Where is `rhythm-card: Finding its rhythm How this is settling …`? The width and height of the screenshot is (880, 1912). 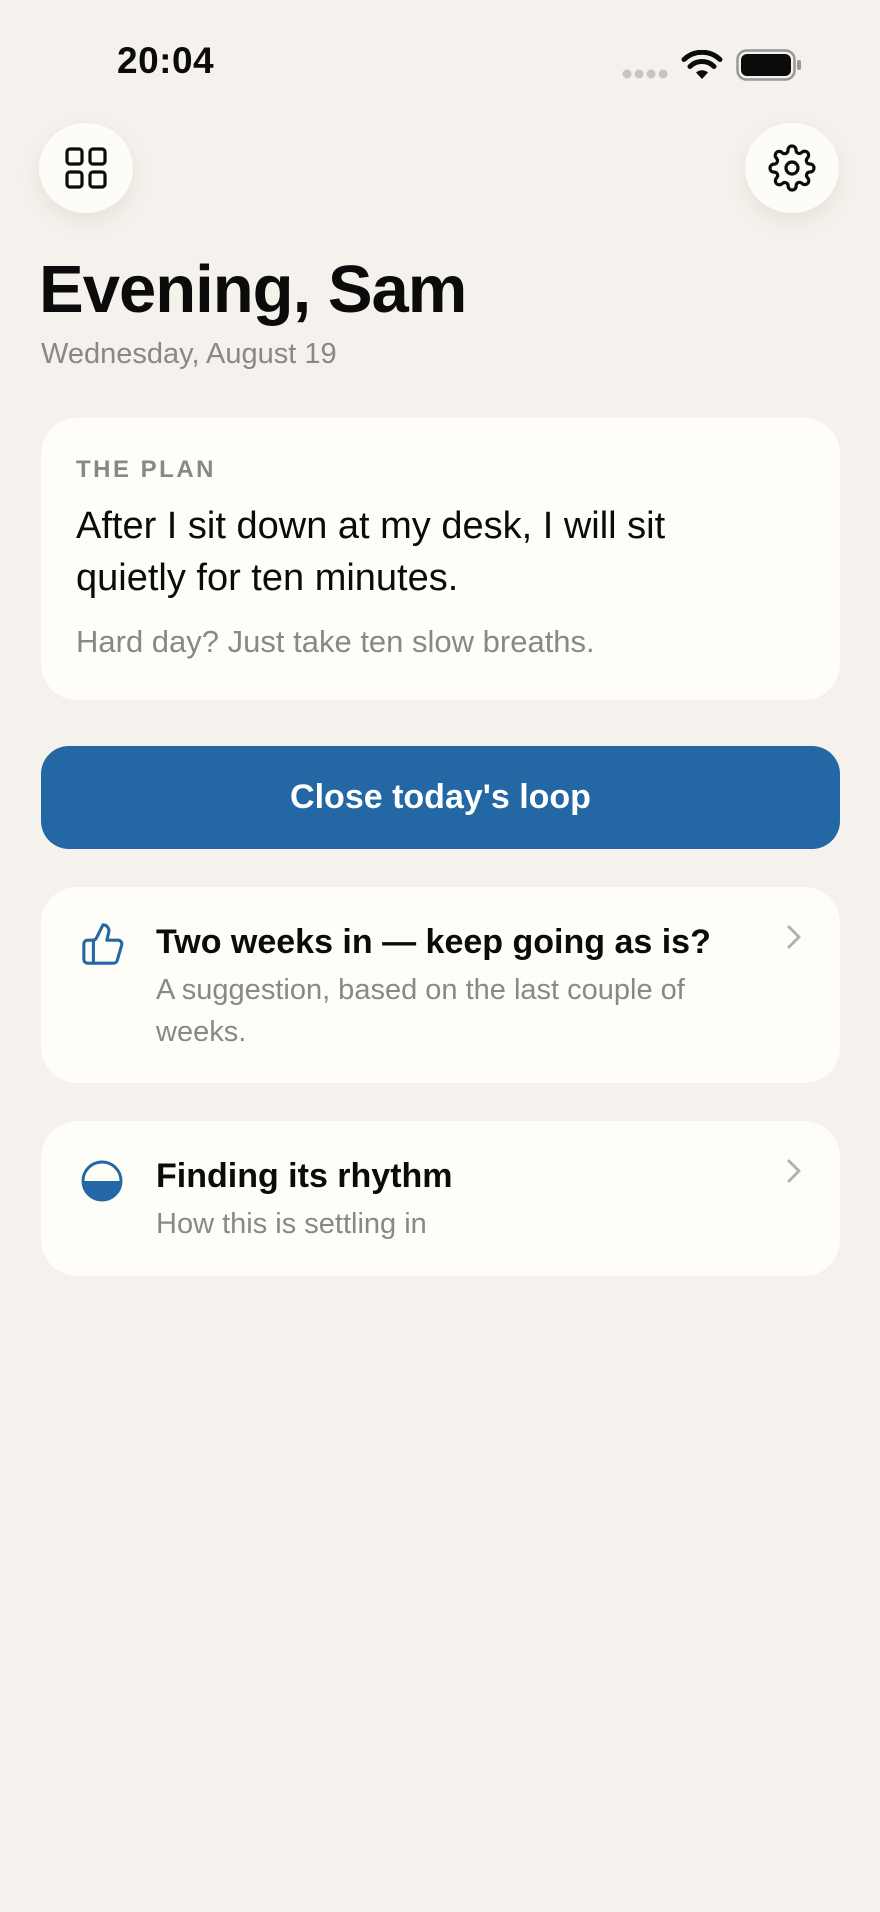
rhythm-card: Finding its rhythm How this is settling … is located at coordinates (440, 1198).